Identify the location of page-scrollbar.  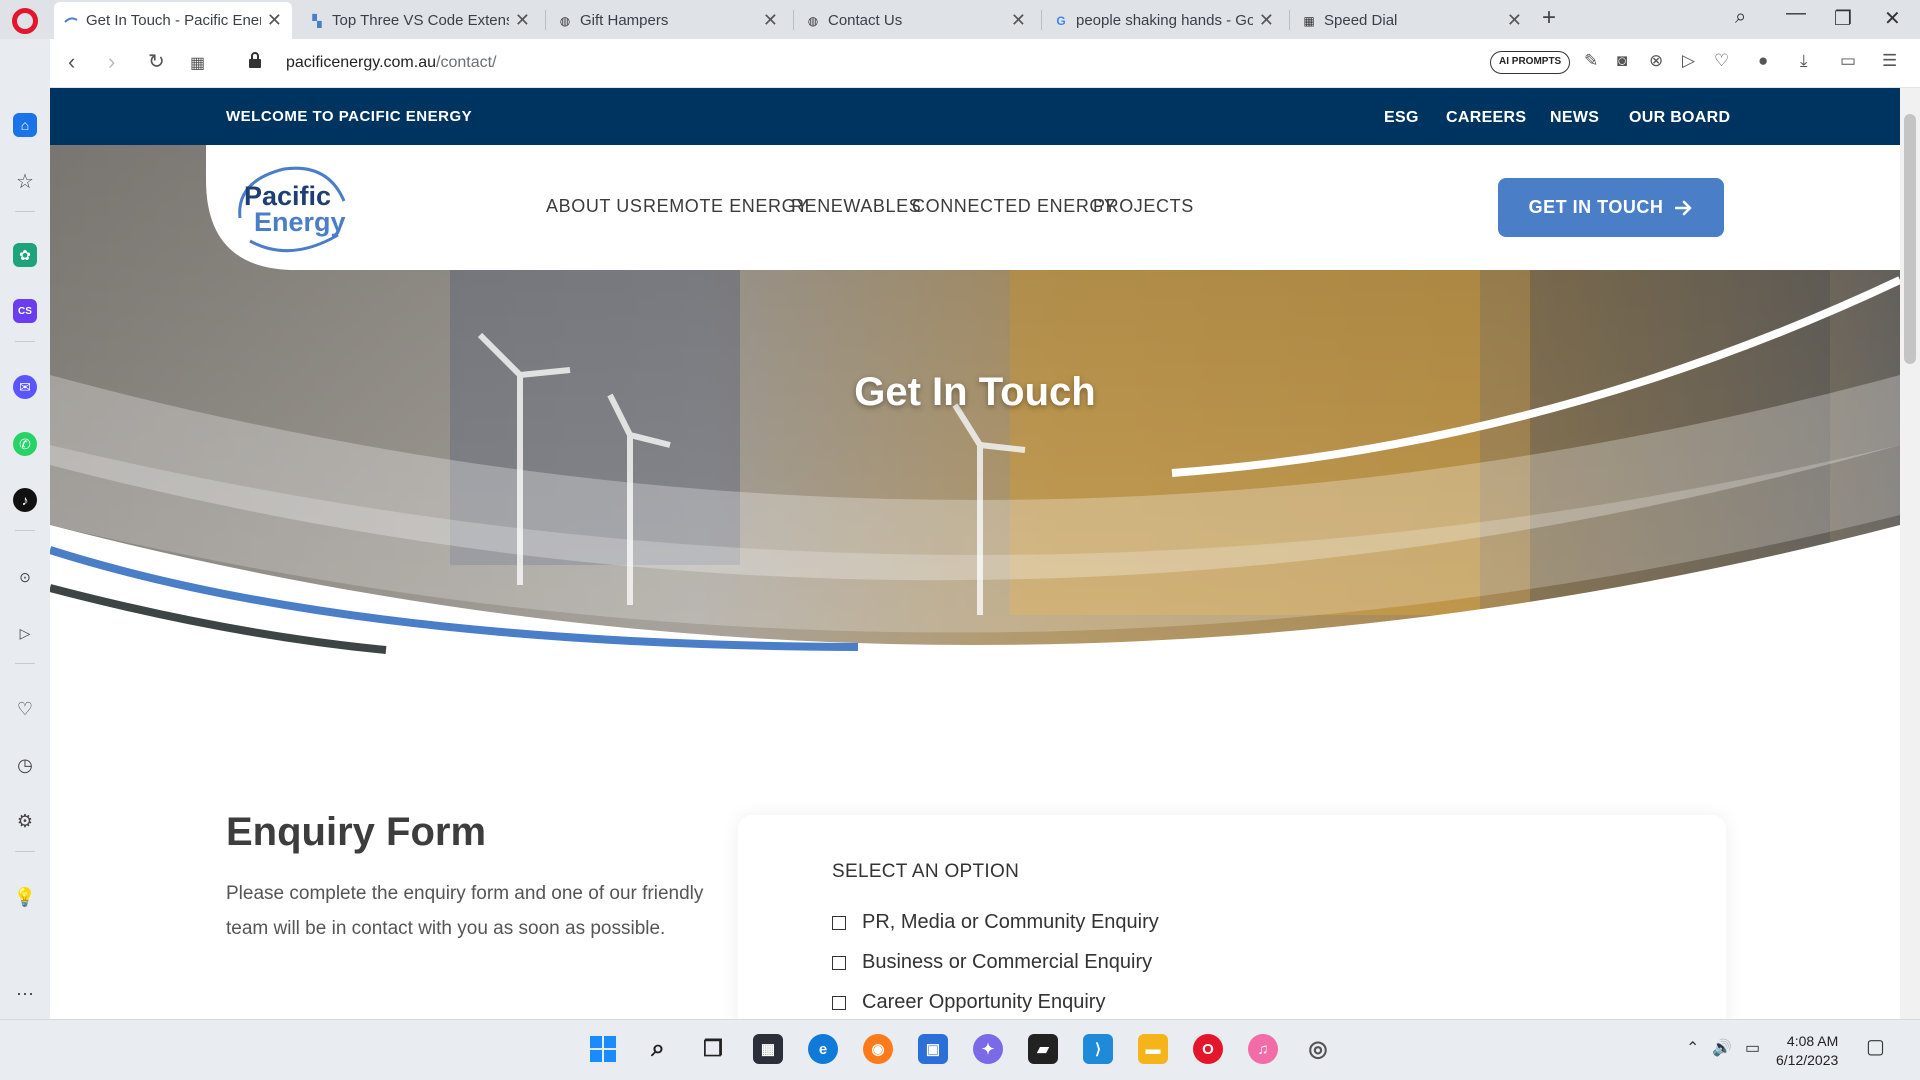
(1910, 553).